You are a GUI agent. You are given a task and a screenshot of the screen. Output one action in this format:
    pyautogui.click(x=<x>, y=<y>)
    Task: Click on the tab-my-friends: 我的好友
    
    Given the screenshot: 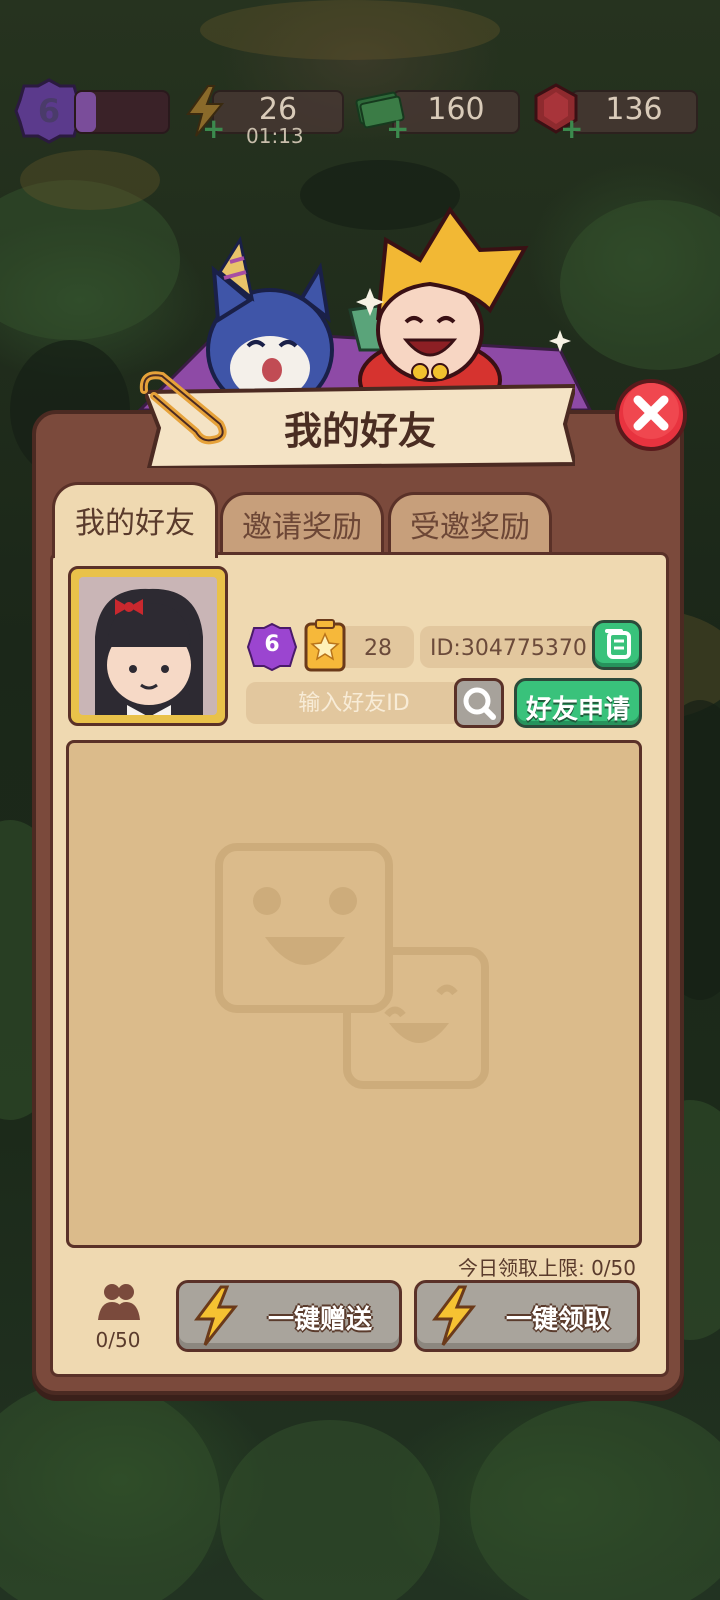 What is the action you would take?
    pyautogui.click(x=135, y=520)
    